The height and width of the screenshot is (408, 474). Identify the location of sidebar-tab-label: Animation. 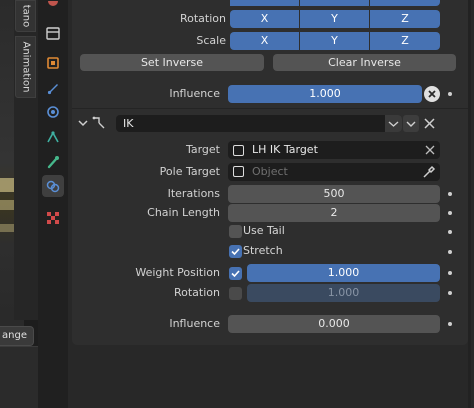
(25, 67).